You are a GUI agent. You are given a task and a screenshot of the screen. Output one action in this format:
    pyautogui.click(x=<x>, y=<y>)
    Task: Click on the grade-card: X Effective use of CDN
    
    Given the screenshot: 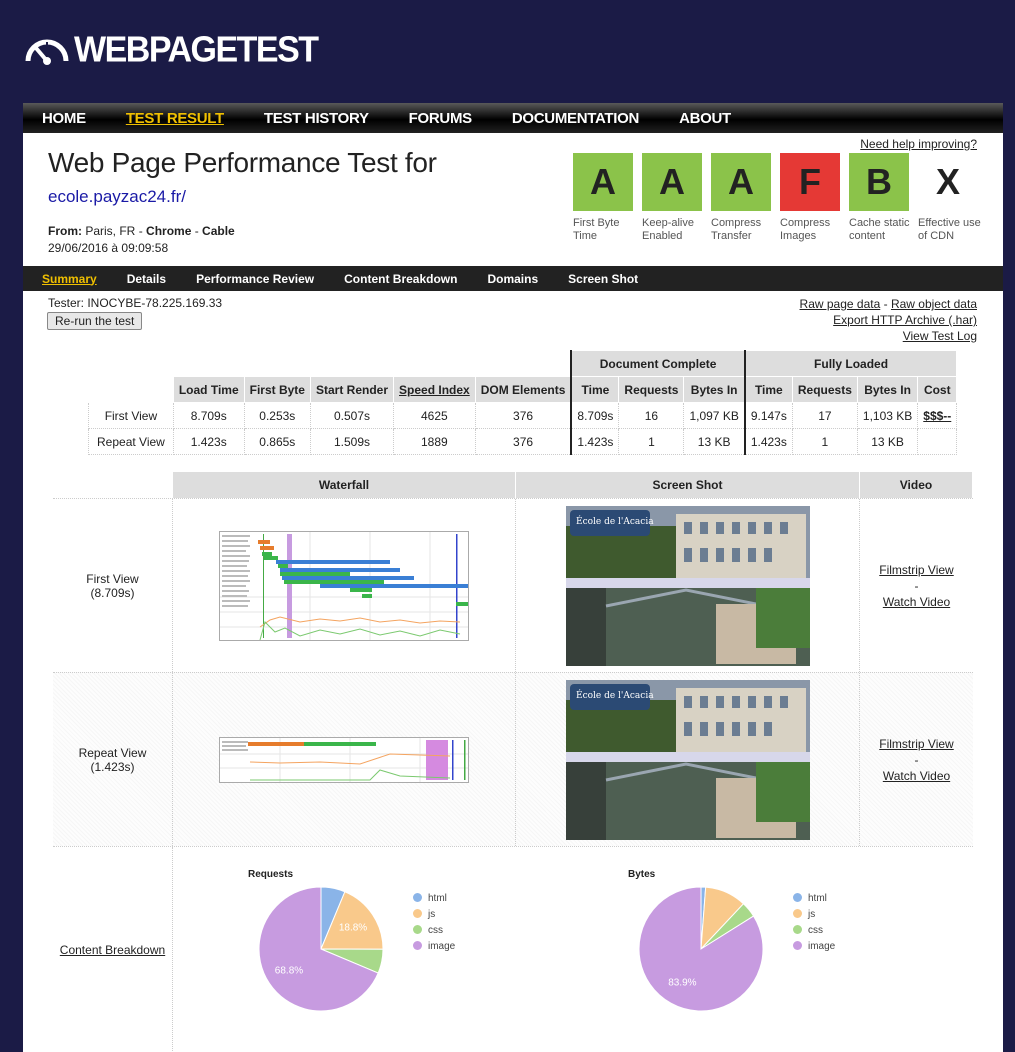 What is the action you would take?
    pyautogui.click(x=952, y=198)
    